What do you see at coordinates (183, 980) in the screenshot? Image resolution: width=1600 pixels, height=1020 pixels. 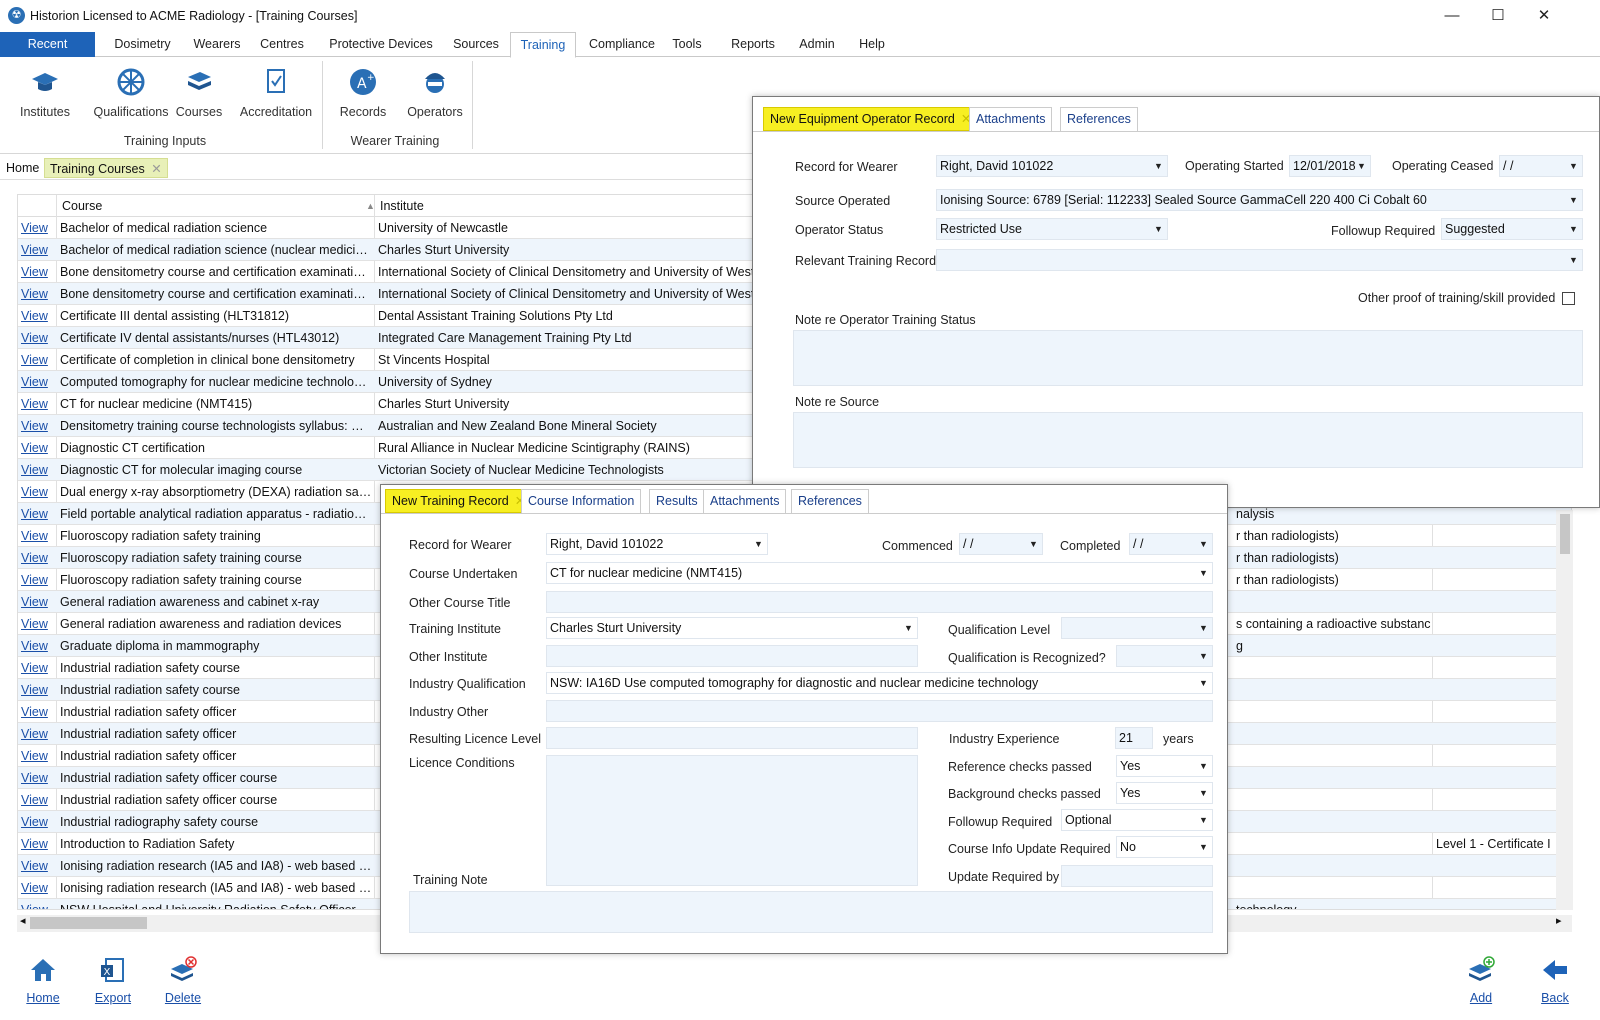 I see `delete-button: Delete` at bounding box center [183, 980].